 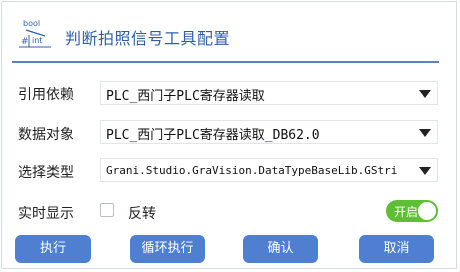 What do you see at coordinates (225, 62) in the screenshot?
I see `header-divider` at bounding box center [225, 62].